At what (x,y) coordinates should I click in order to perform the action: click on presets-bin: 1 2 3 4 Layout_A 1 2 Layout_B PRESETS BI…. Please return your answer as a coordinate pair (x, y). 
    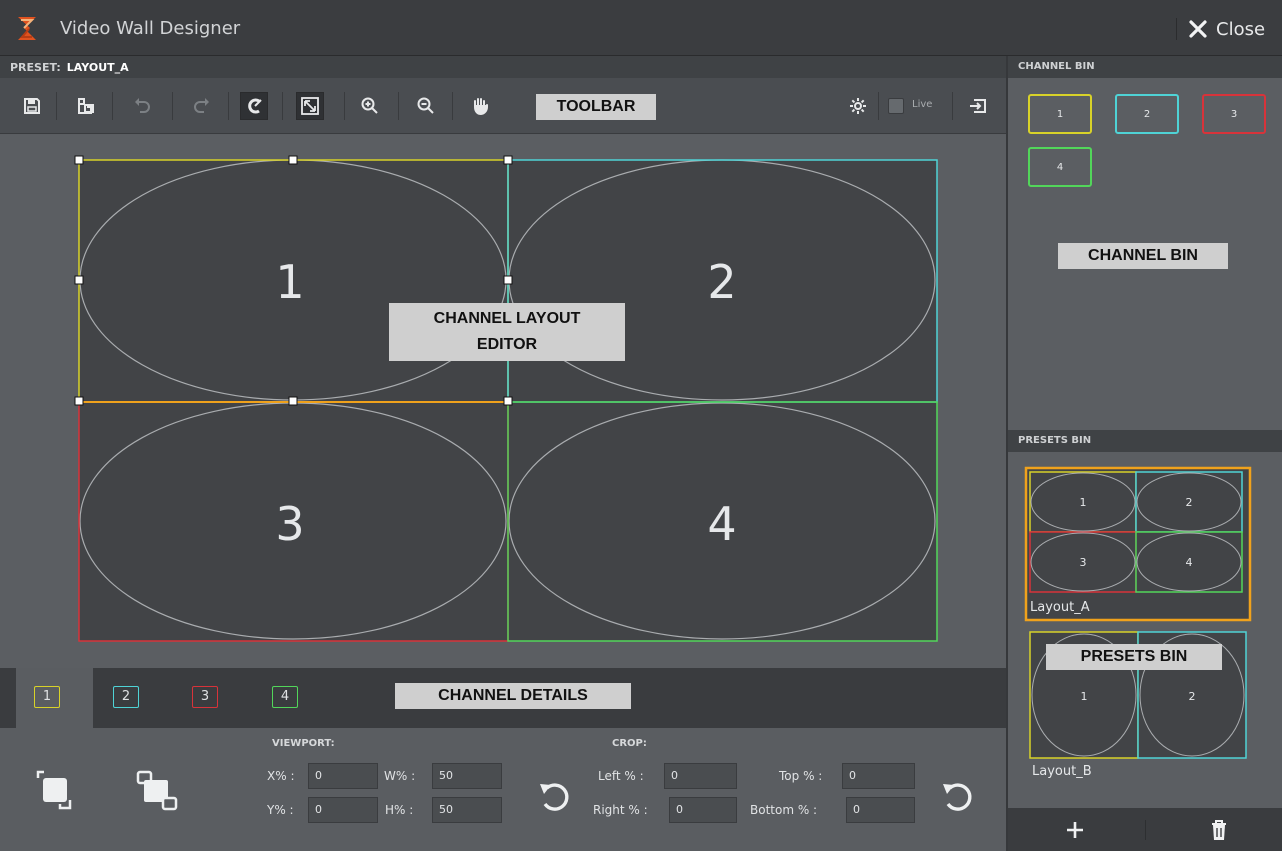
    Looking at the image, I should click on (1145, 630).